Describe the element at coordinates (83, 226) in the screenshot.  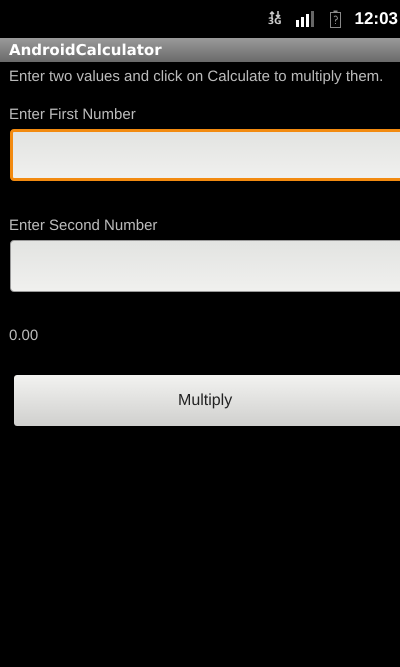
I see `field-label: Enter Second Number` at that location.